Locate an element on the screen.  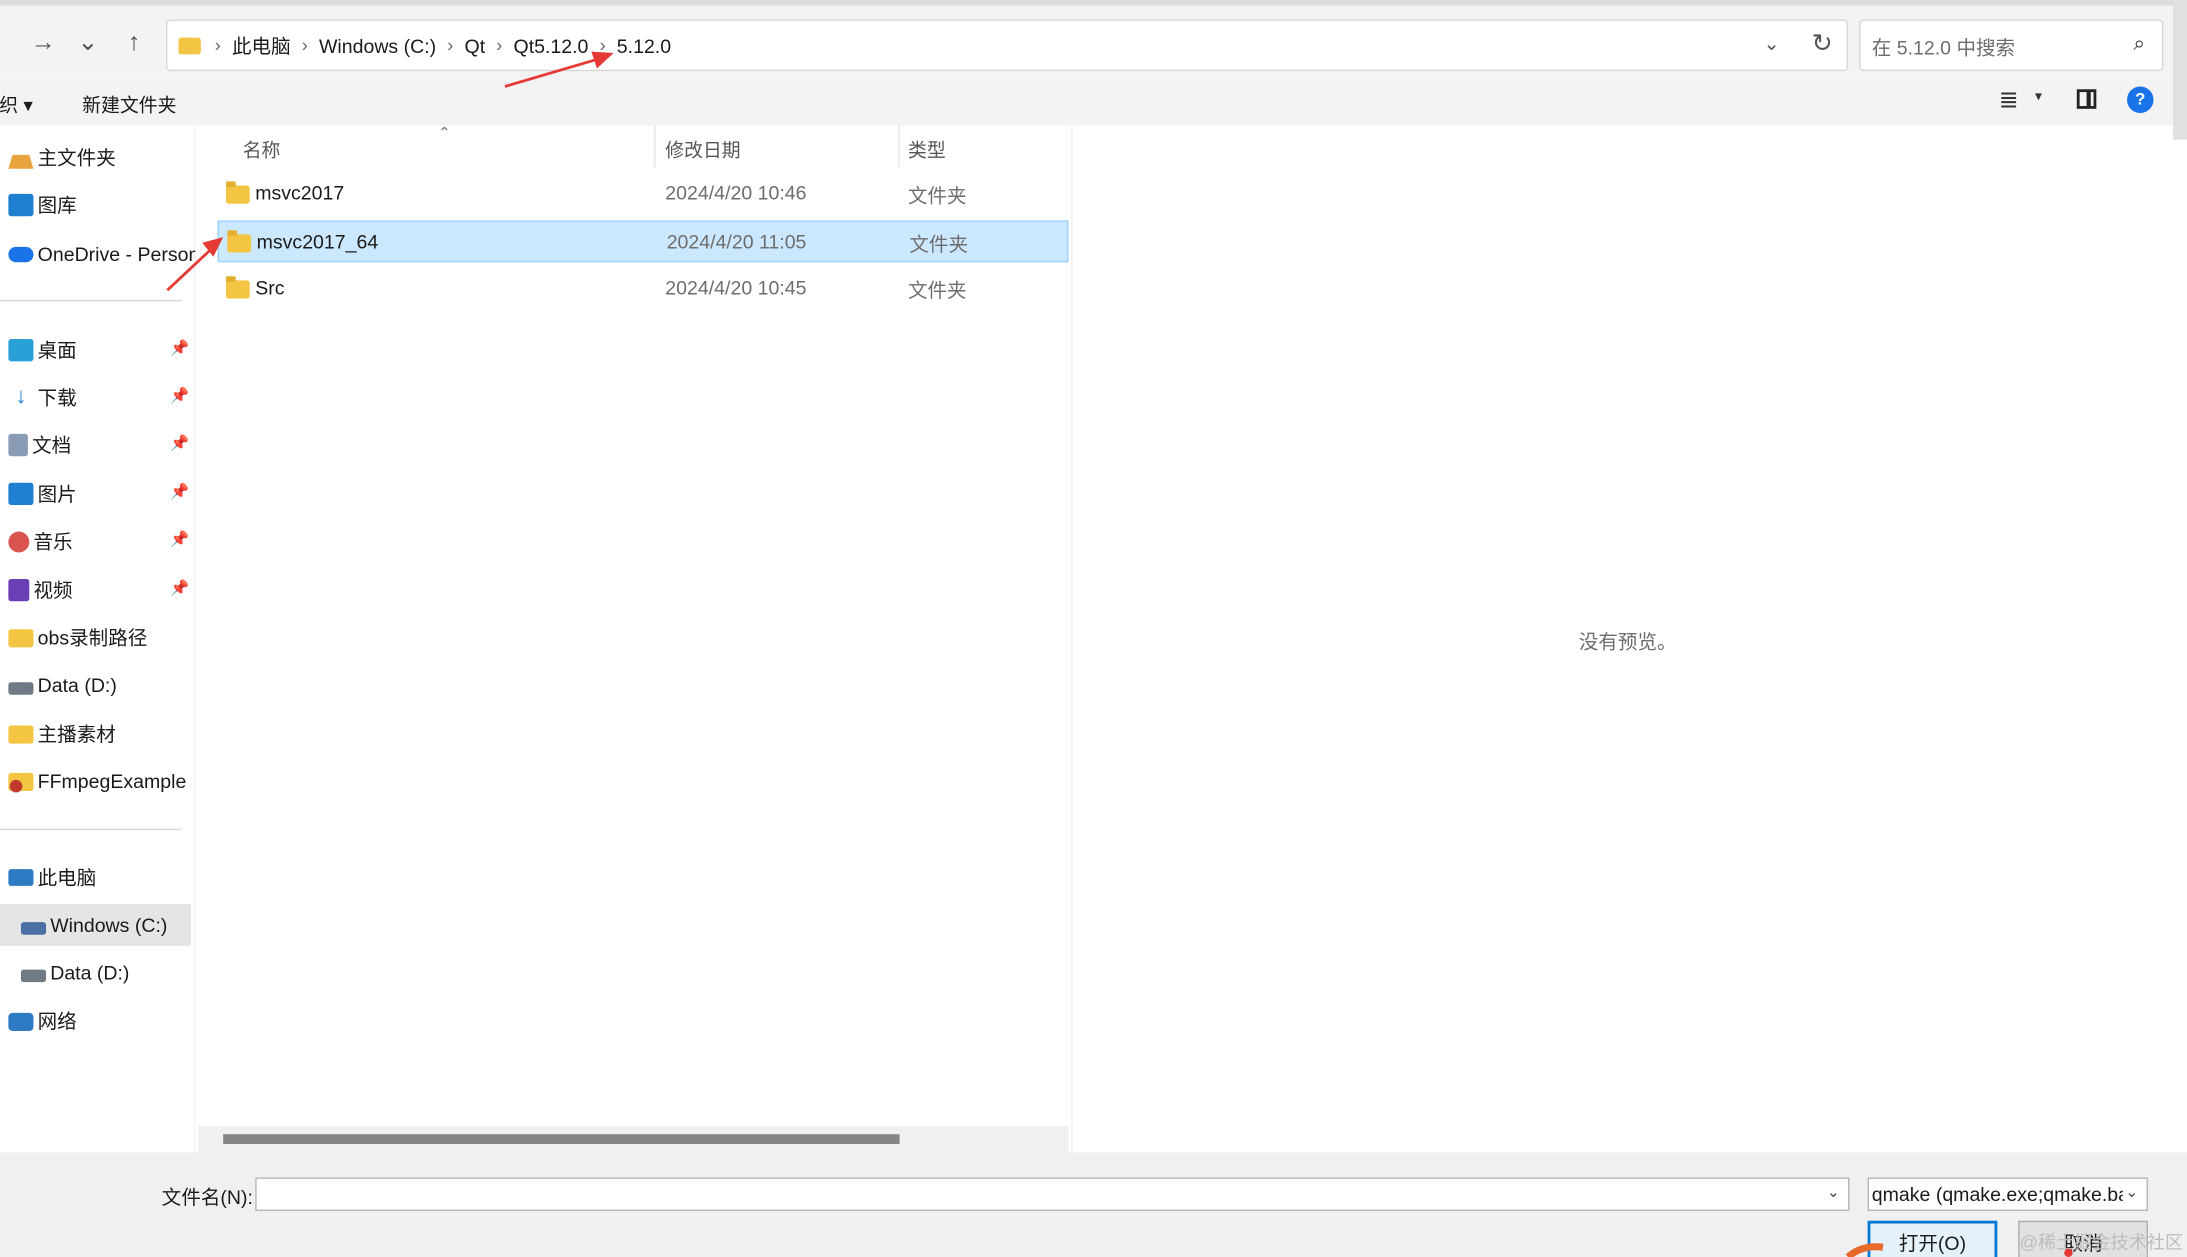
pictures-icon is located at coordinates (21, 494).